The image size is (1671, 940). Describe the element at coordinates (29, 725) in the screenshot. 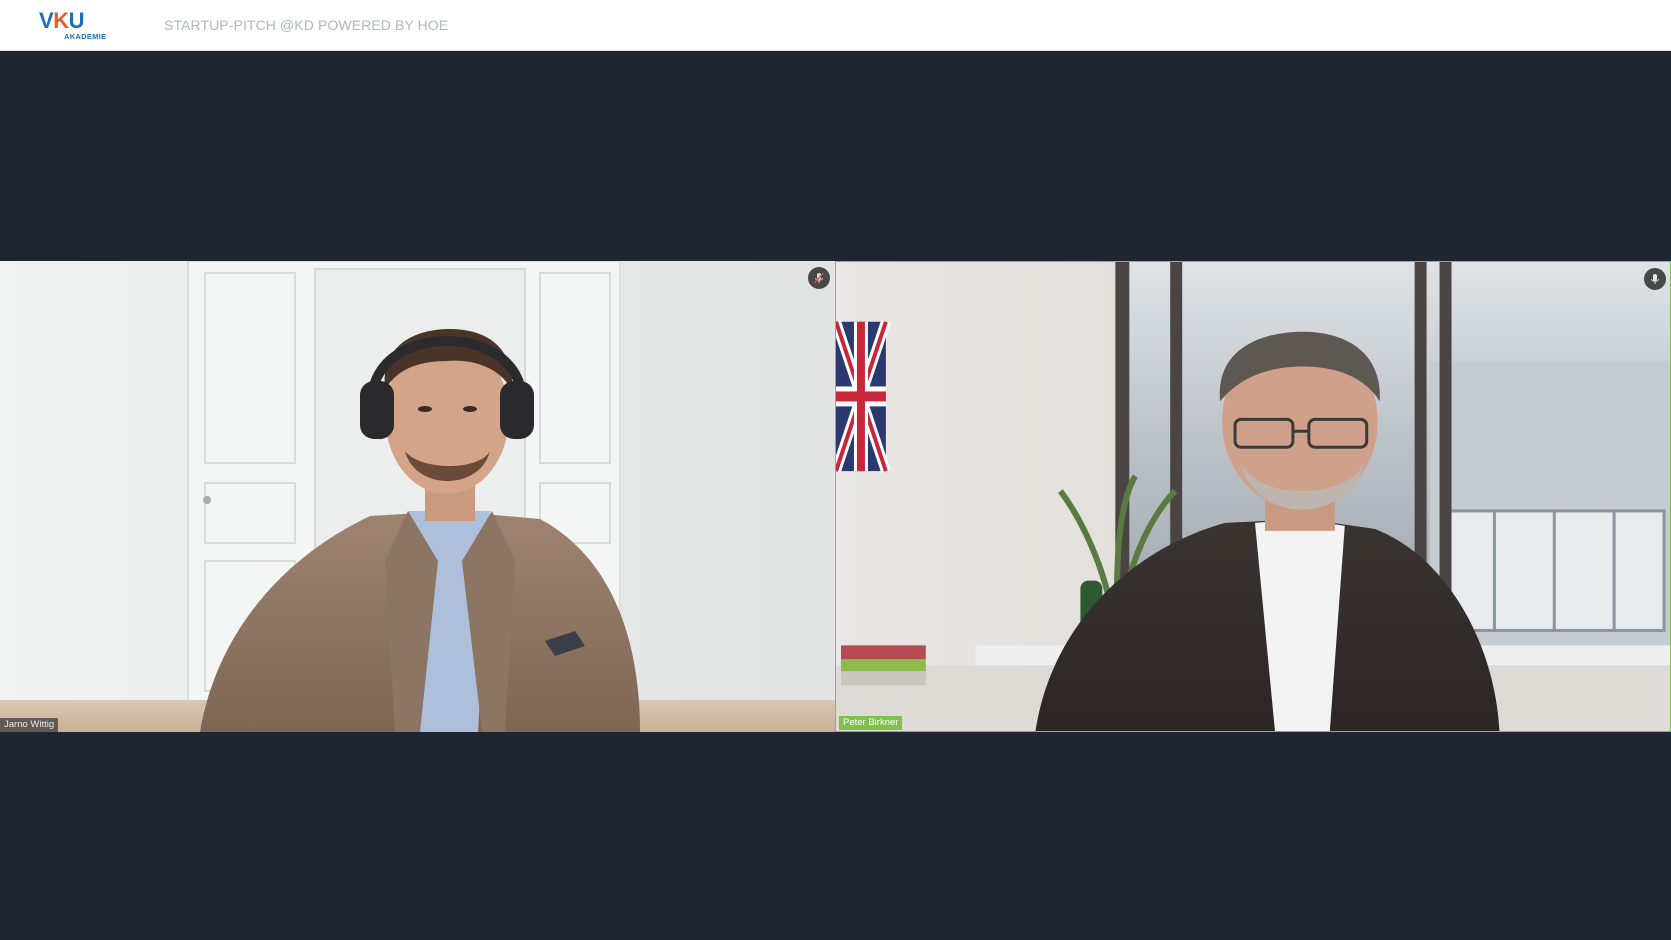

I see `participant-name-label: Jarno Wittig` at that location.